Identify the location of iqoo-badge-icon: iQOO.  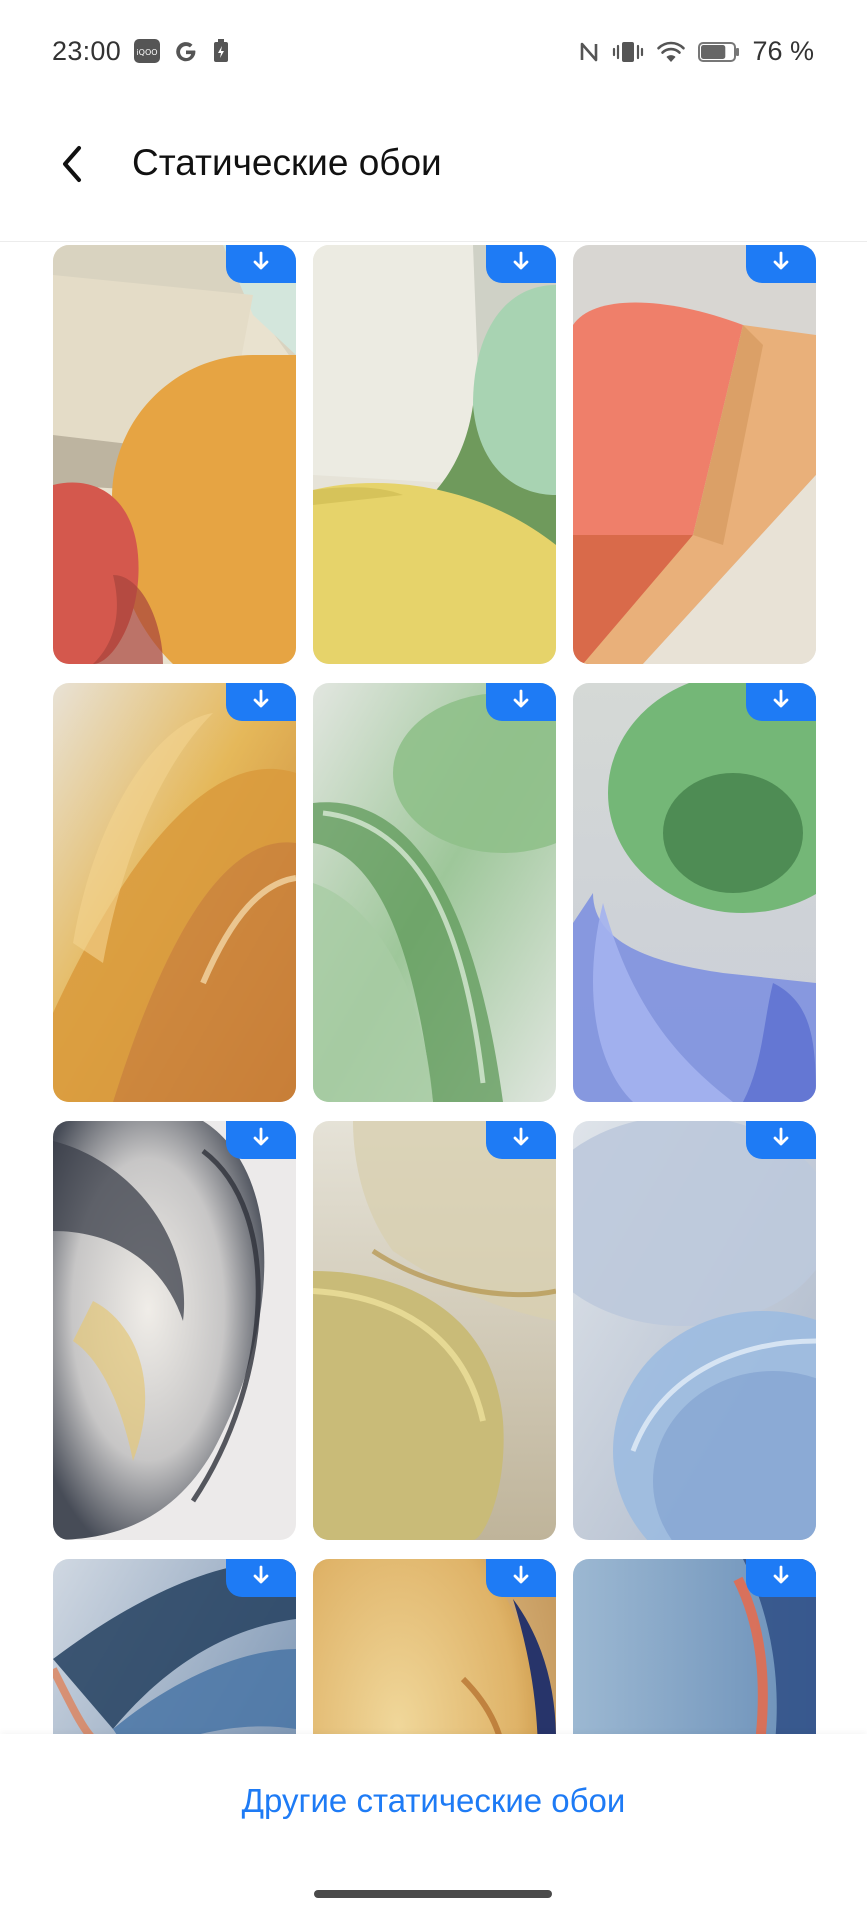
(147, 51).